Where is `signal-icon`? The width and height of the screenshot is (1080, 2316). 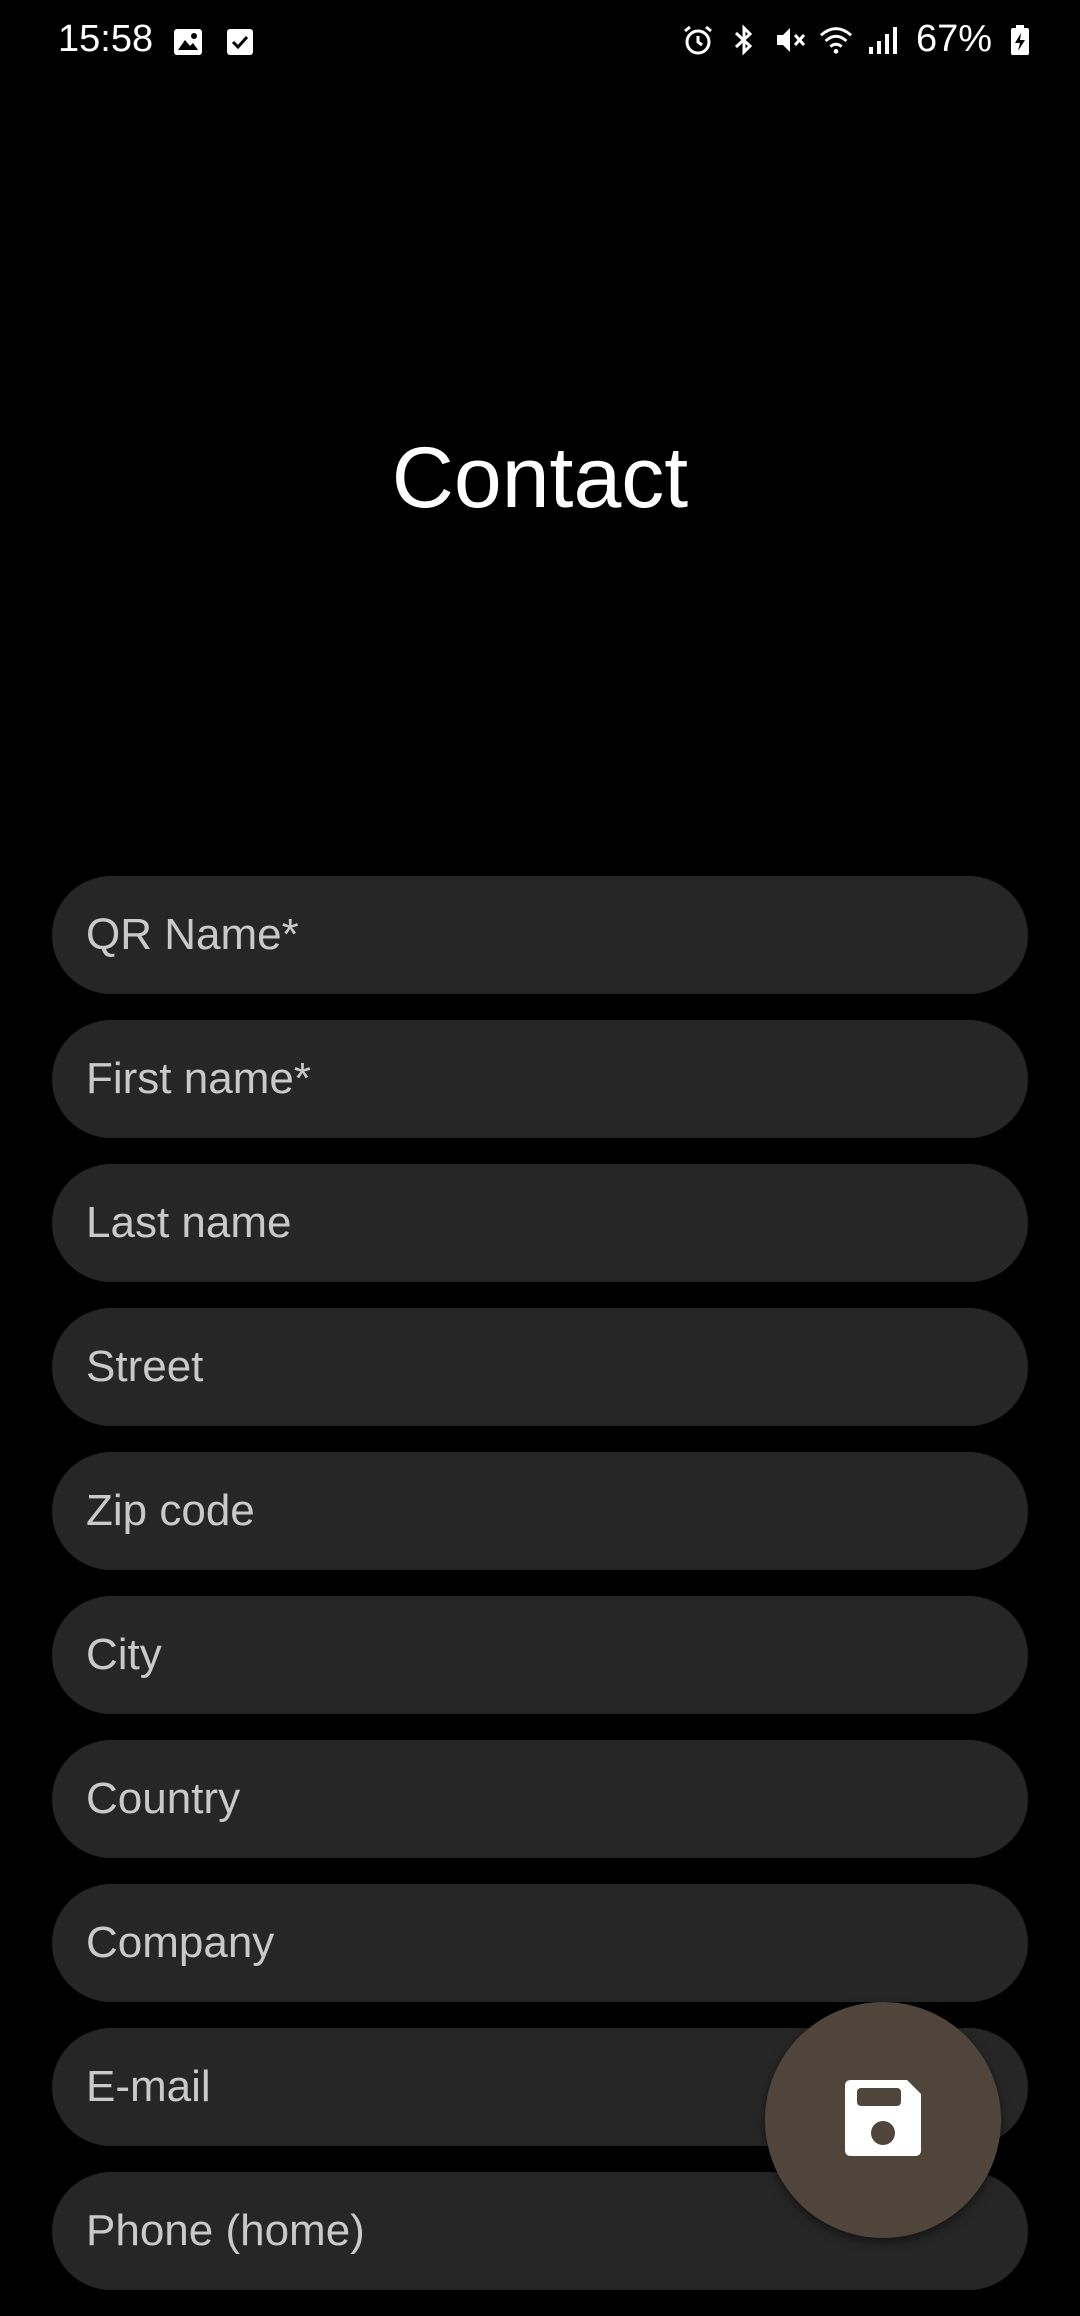 signal-icon is located at coordinates (882, 40).